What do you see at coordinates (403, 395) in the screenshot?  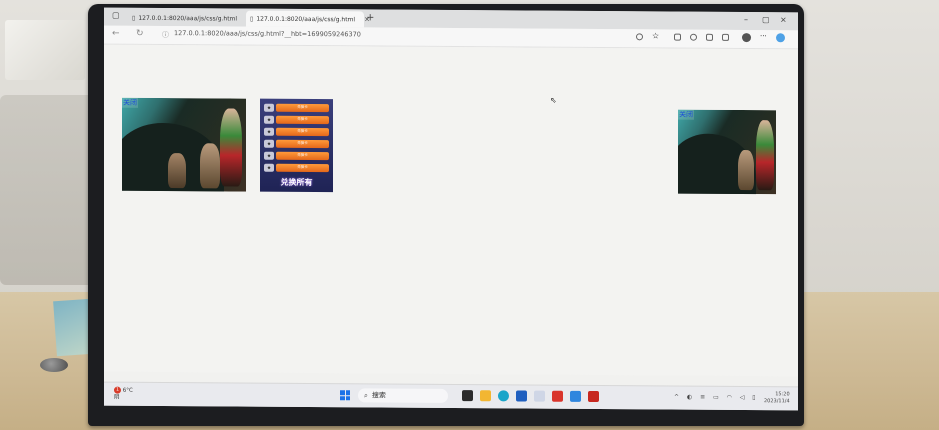 I see `taskbar-search: ⌕ 搜索` at bounding box center [403, 395].